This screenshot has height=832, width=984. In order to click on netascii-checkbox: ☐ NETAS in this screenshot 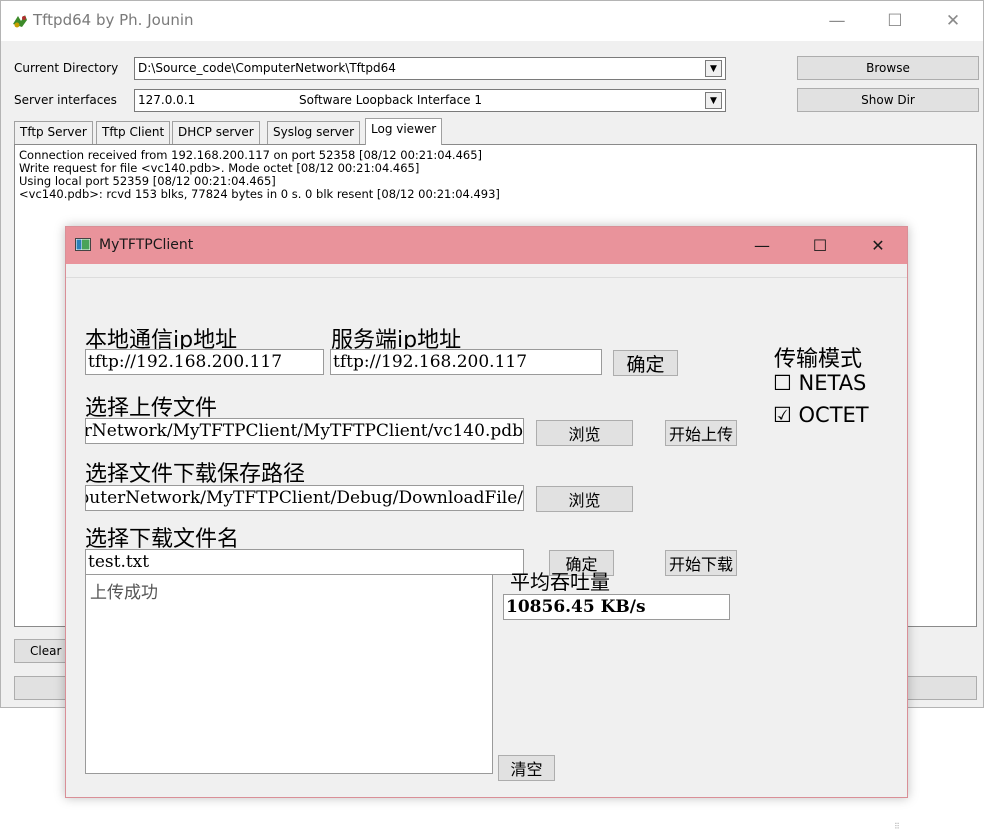, I will do `click(819, 383)`.